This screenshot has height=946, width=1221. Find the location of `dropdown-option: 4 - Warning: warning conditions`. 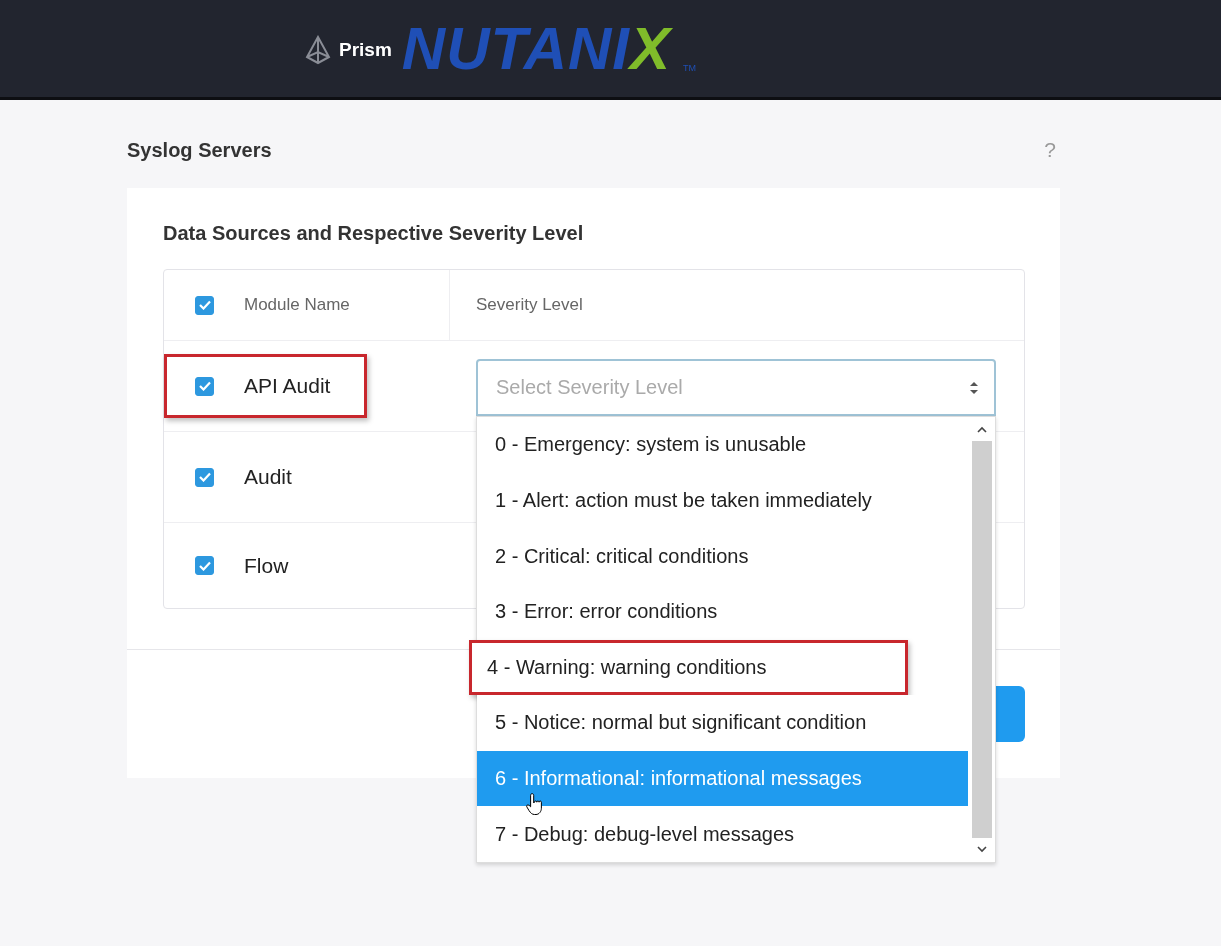

dropdown-option: 4 - Warning: warning conditions is located at coordinates (688, 667).